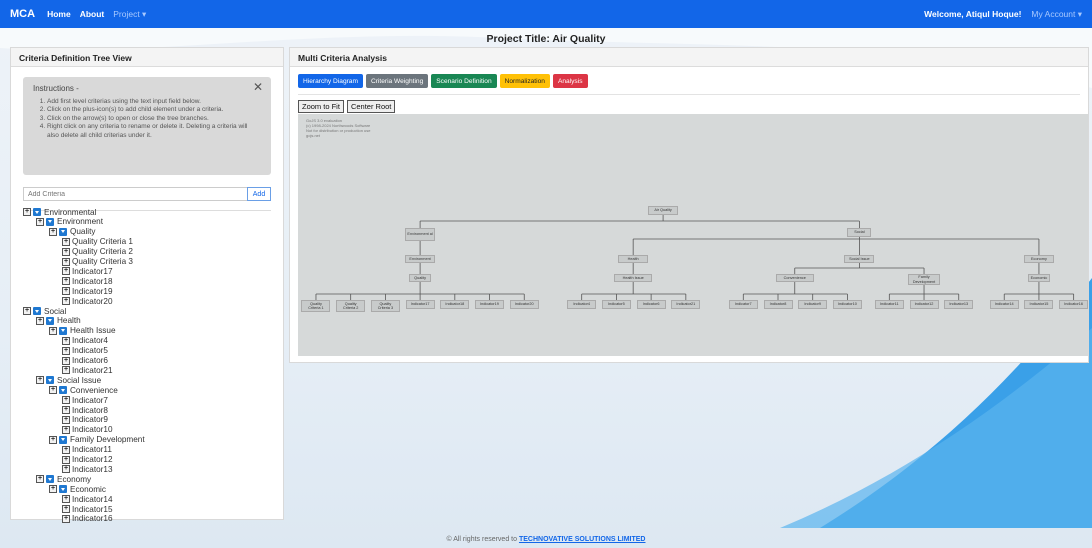  What do you see at coordinates (924, 279) in the screenshot?
I see `diagram-node: Family Development` at bounding box center [924, 279].